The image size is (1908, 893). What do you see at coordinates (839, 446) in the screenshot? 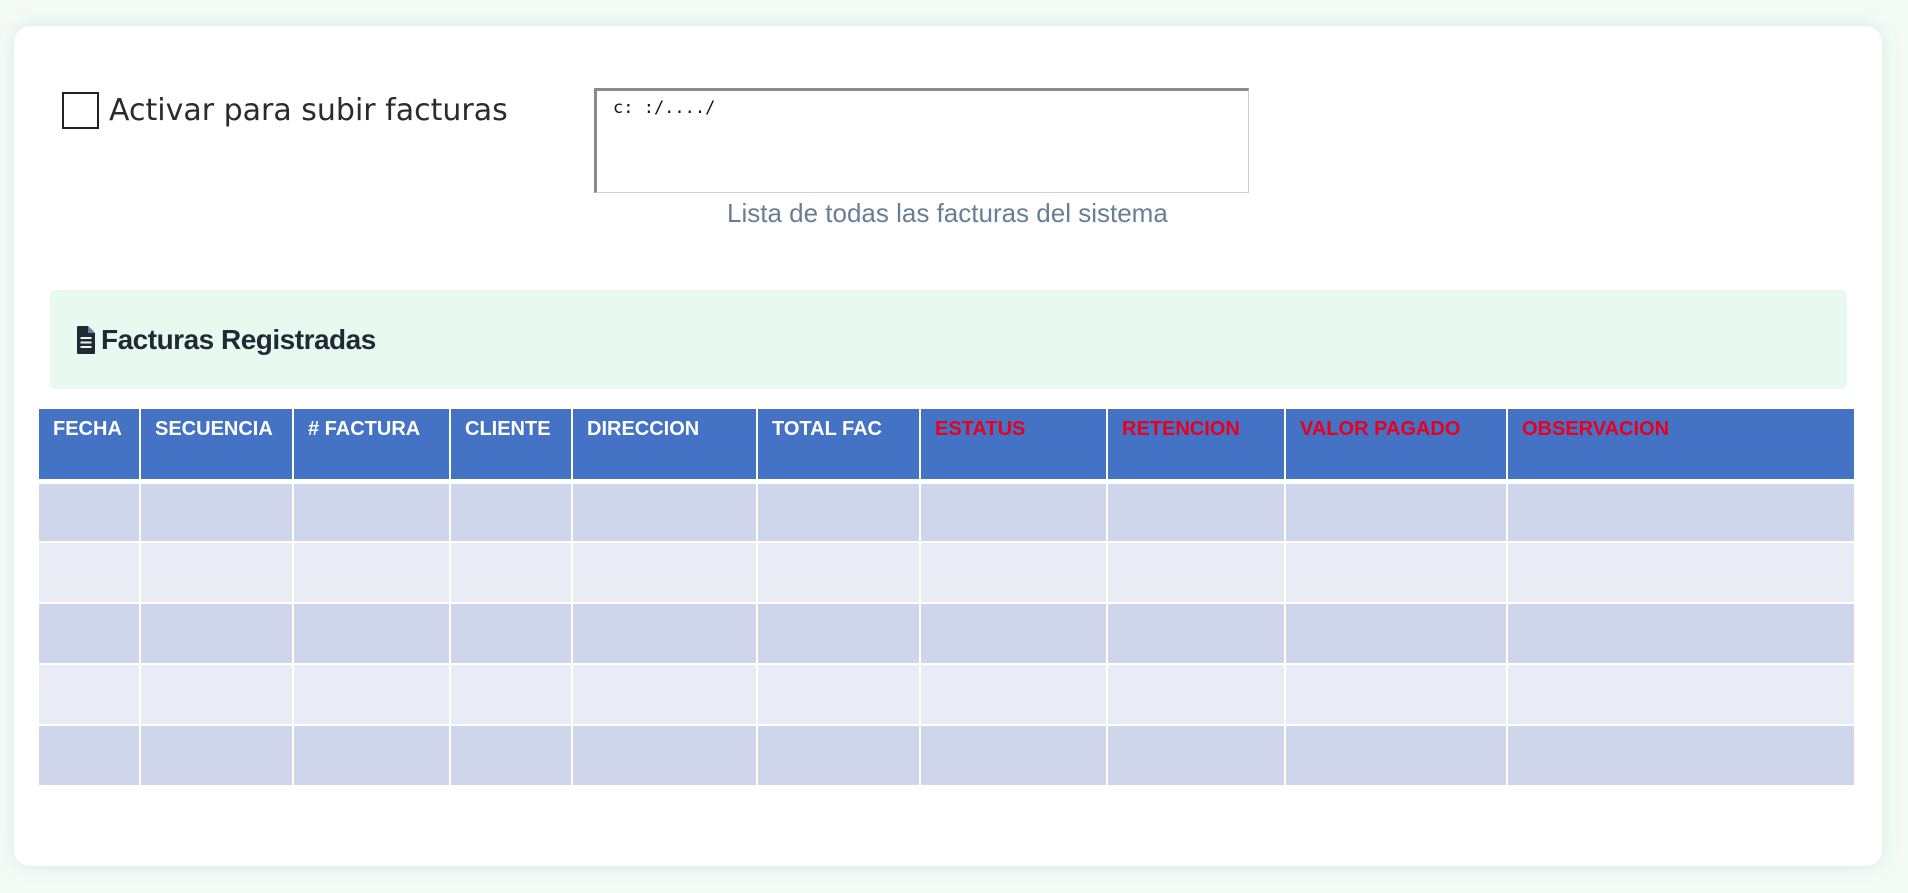
I see `column-header-total-fac: TOTAL FAC` at bounding box center [839, 446].